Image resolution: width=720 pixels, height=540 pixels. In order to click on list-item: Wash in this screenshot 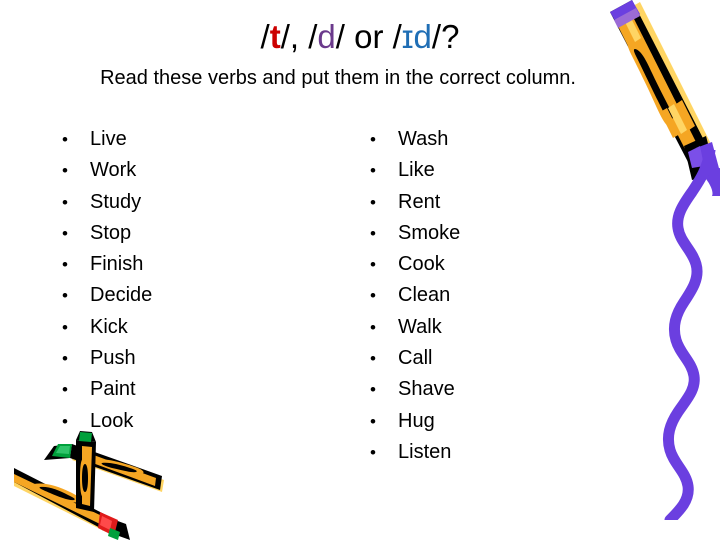, I will do `click(491, 140)`.